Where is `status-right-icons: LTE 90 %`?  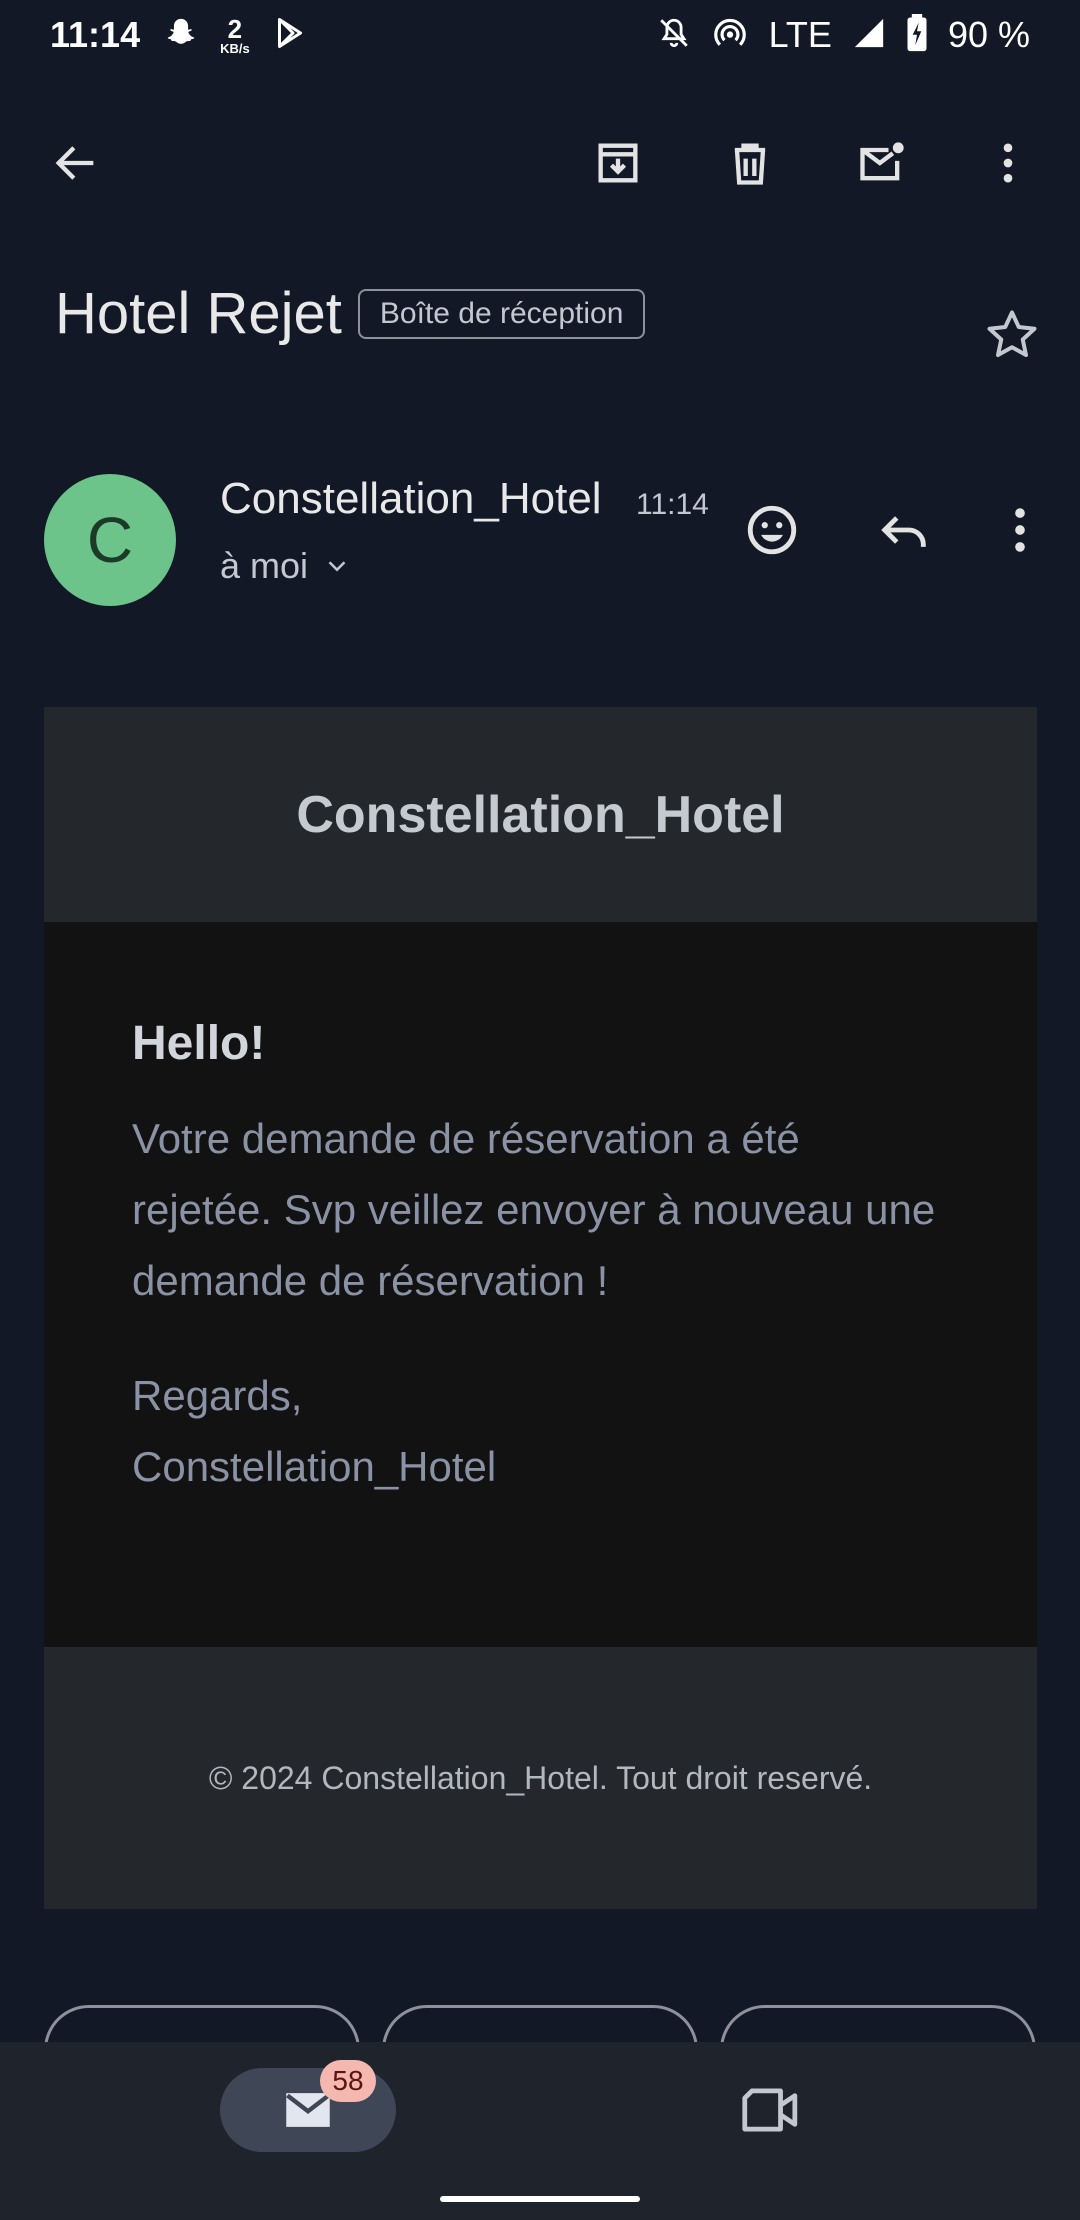
status-right-icons: LTE 90 % is located at coordinates (843, 35).